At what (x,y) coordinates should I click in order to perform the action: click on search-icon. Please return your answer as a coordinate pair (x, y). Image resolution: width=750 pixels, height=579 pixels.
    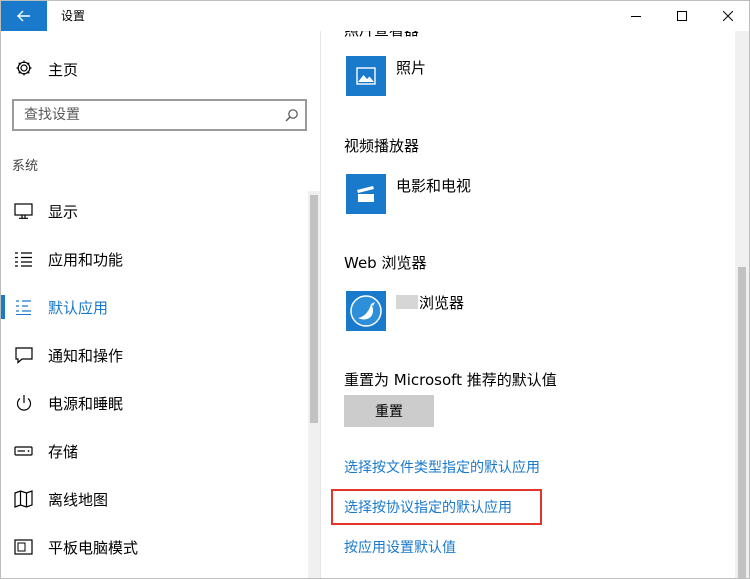
    Looking at the image, I should click on (292, 115).